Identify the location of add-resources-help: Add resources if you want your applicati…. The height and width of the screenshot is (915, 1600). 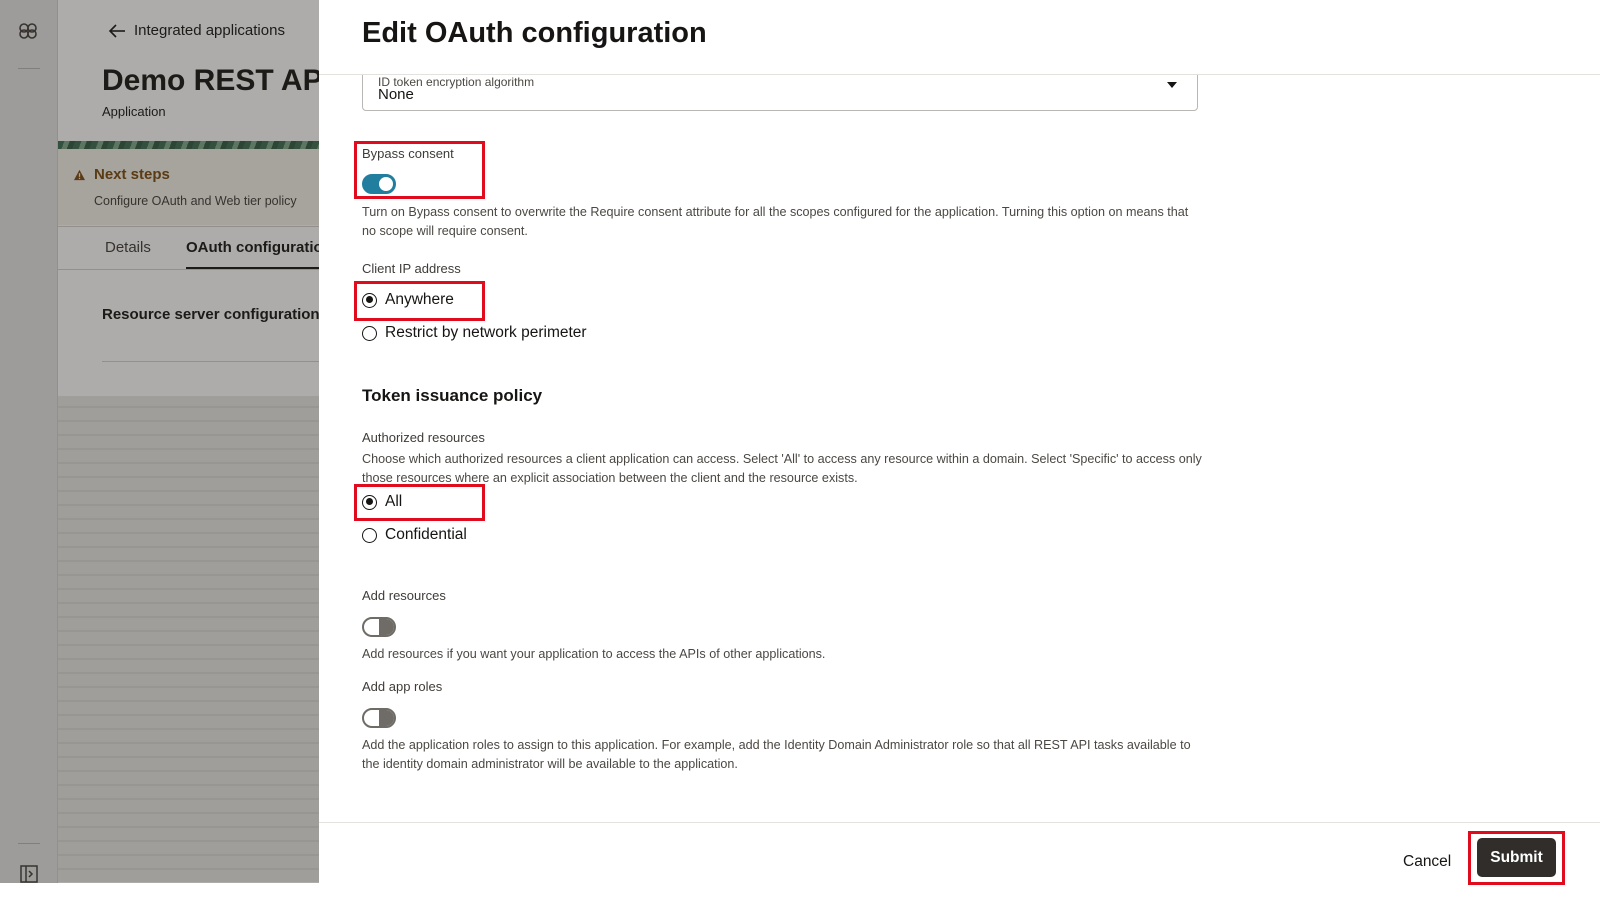
(594, 654).